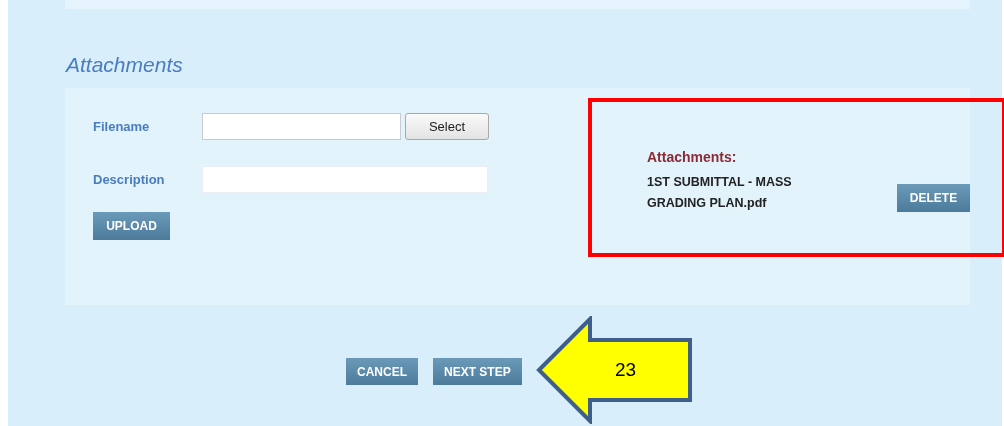 This screenshot has height=426, width=1004. I want to click on footer-button: CANCEL, so click(382, 371).